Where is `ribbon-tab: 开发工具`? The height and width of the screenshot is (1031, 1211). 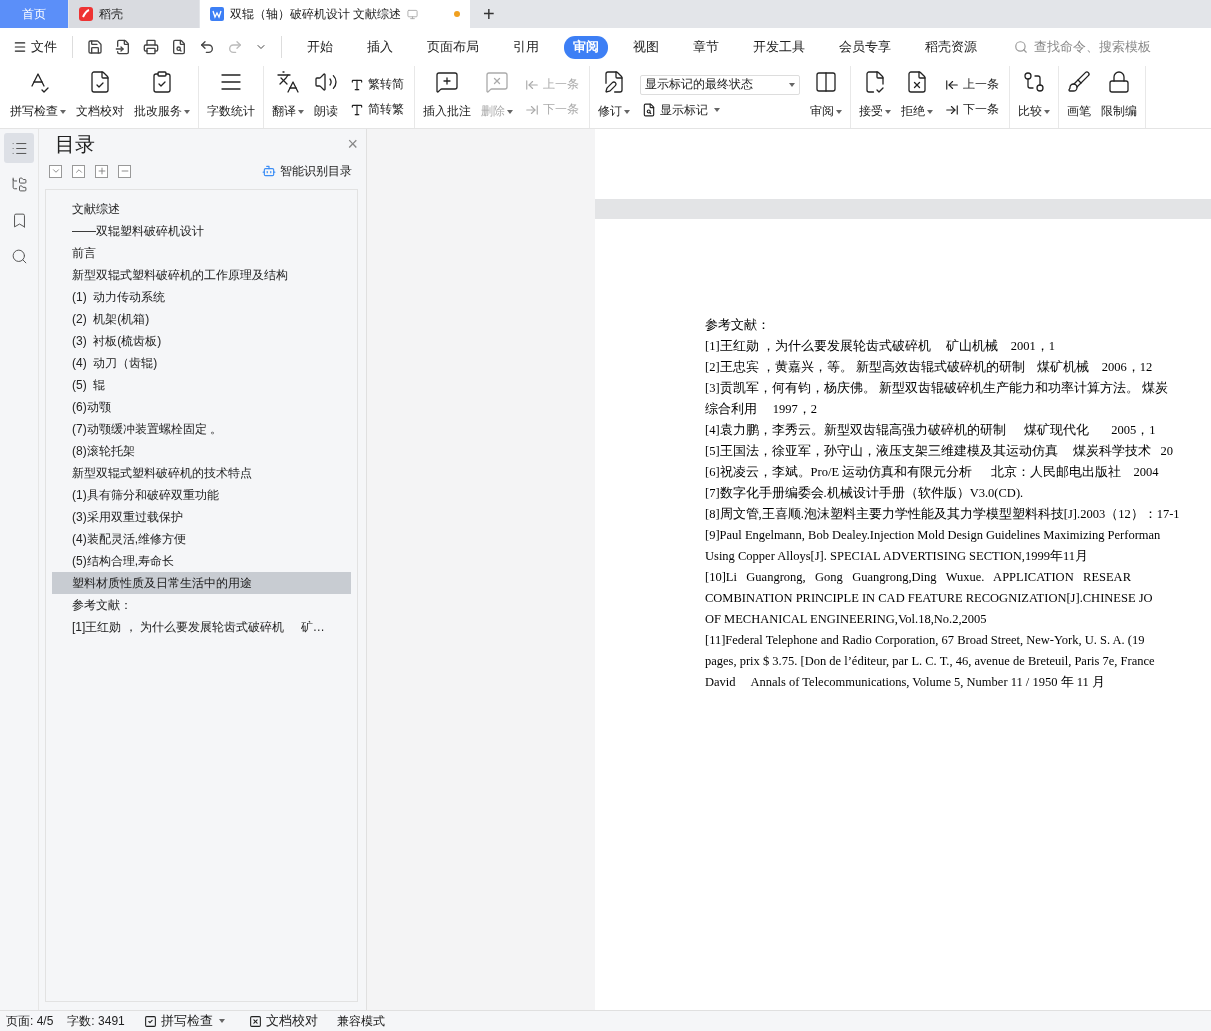 ribbon-tab: 开发工具 is located at coordinates (779, 47).